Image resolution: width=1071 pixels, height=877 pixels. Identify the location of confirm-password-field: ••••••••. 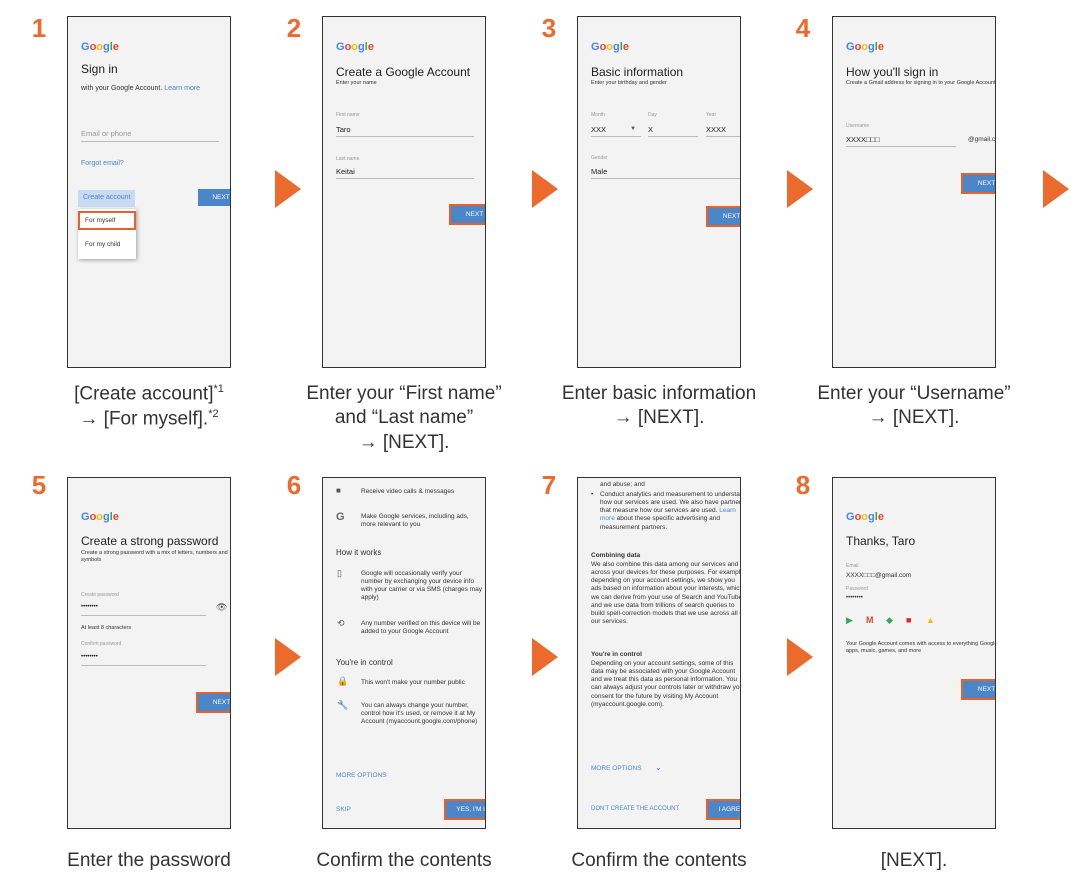
(89, 658).